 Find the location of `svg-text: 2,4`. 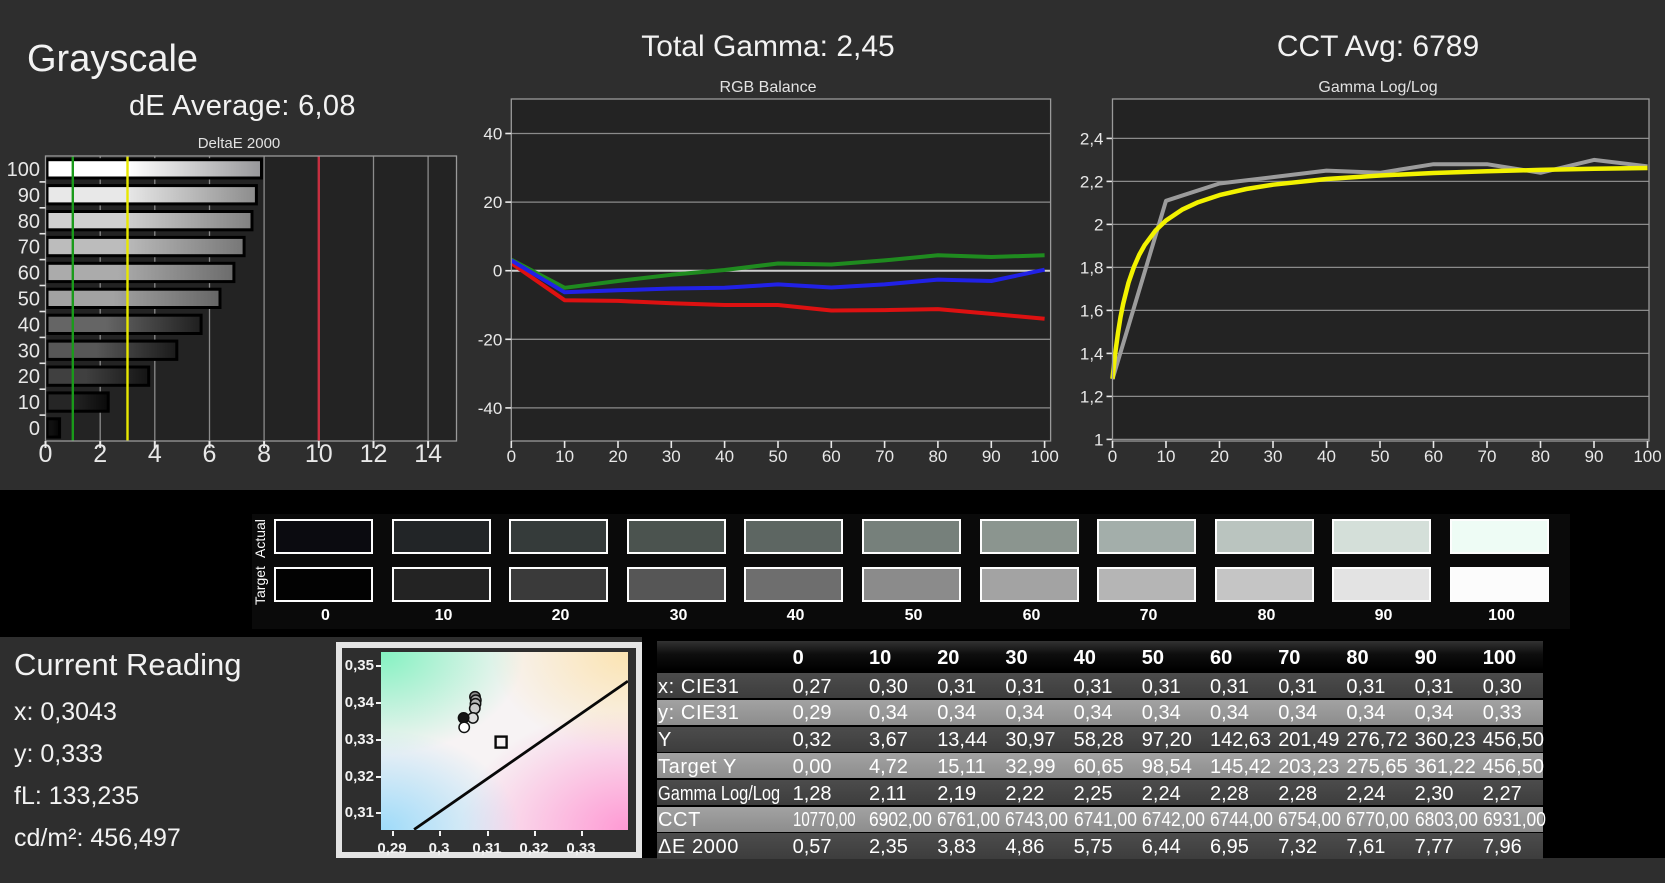

svg-text: 2,4 is located at coordinates (1092, 138).